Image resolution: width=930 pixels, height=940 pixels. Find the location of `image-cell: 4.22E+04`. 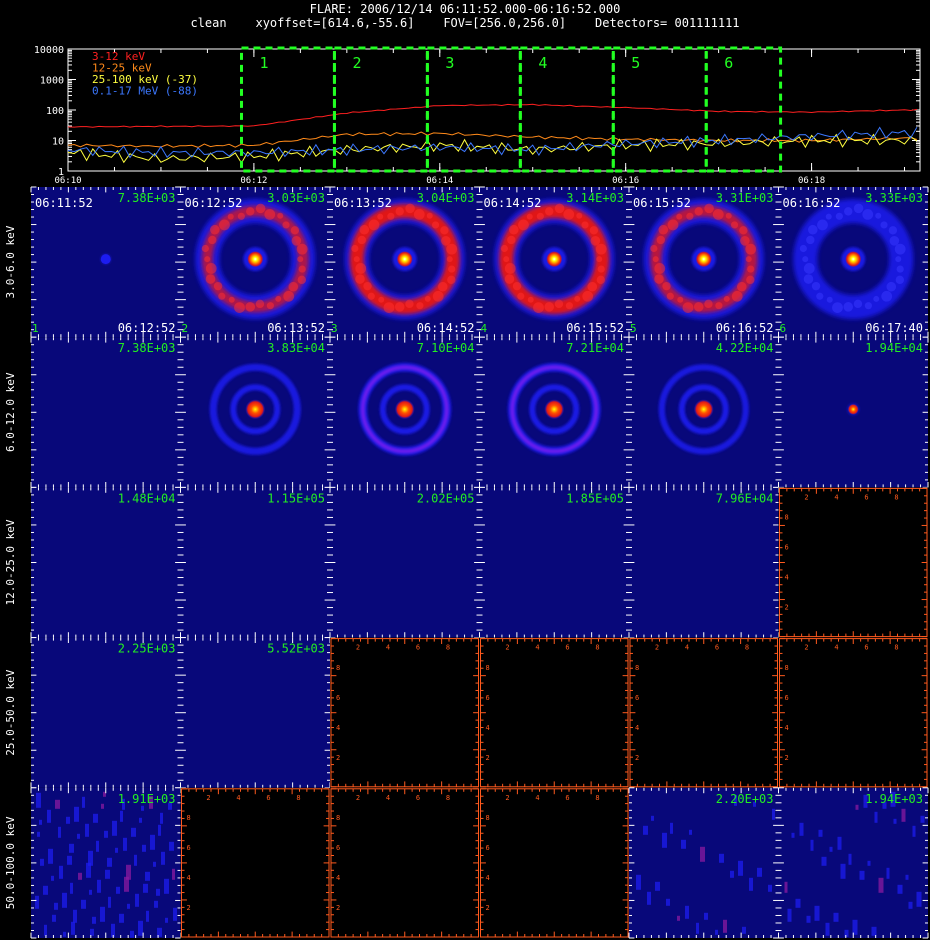

image-cell: 4.22E+04 is located at coordinates (703, 412).